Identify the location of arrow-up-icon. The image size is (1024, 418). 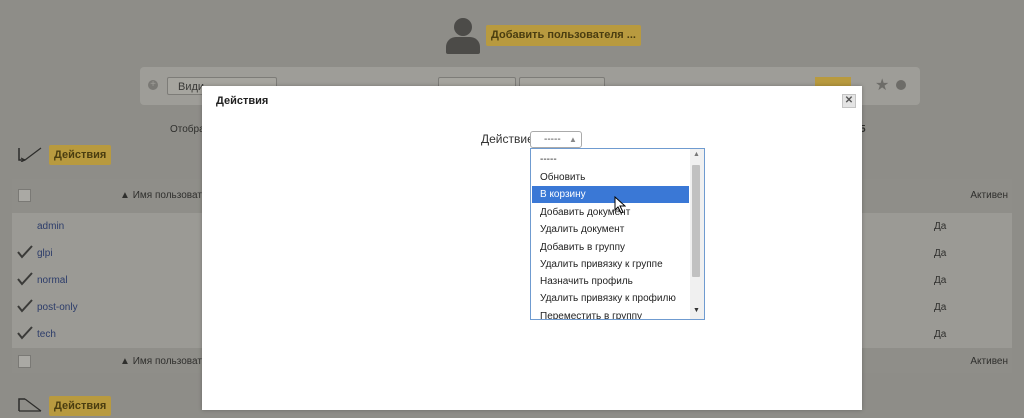
(30, 405).